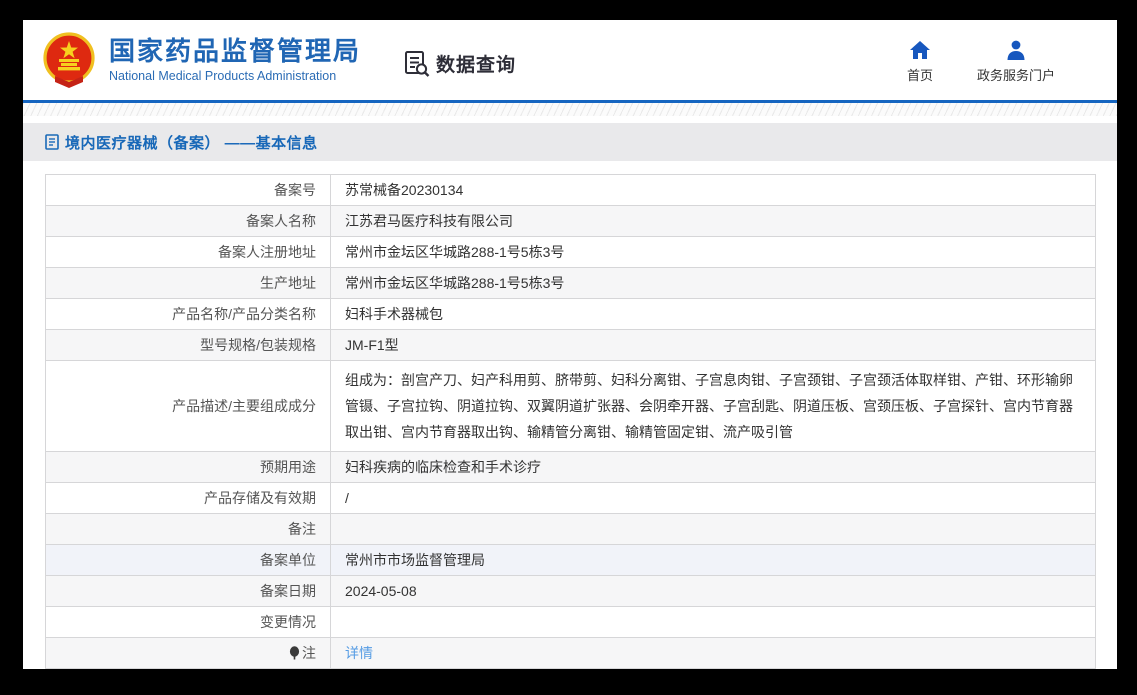  I want to click on national-emblem-logo, so click(69, 60).